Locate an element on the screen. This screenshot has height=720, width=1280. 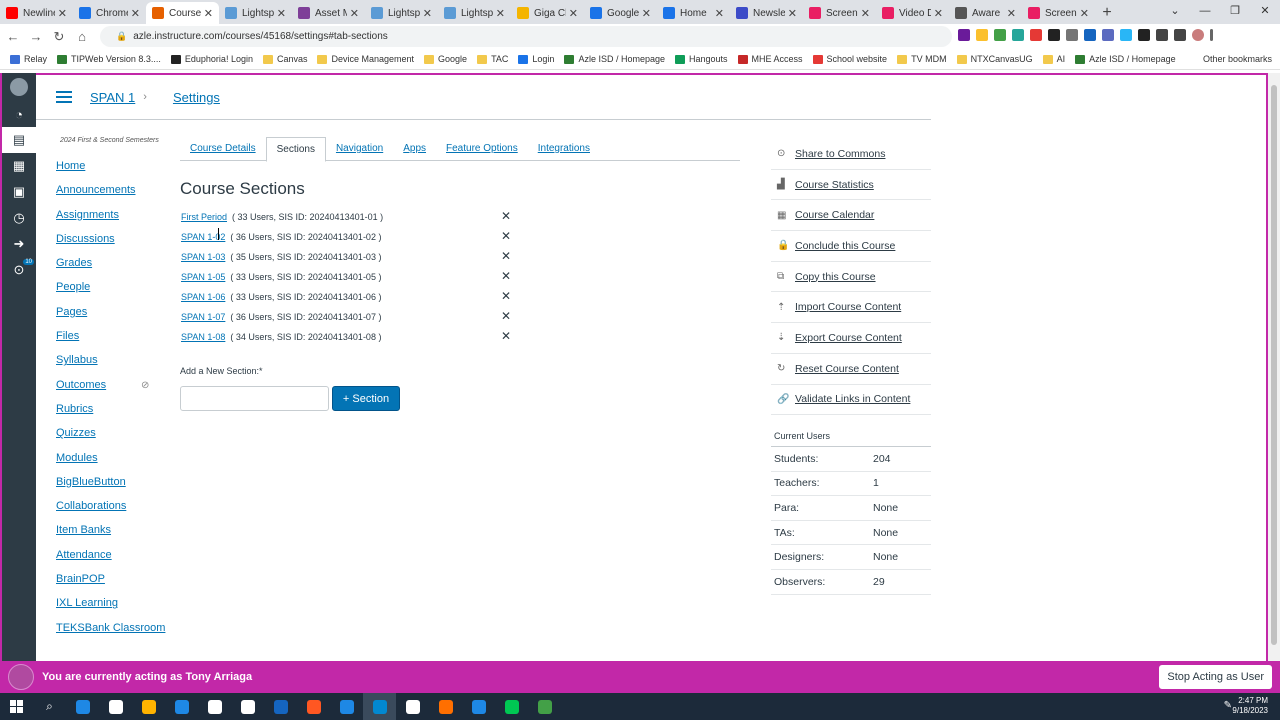
menu-icon is located at coordinates (1211, 35).